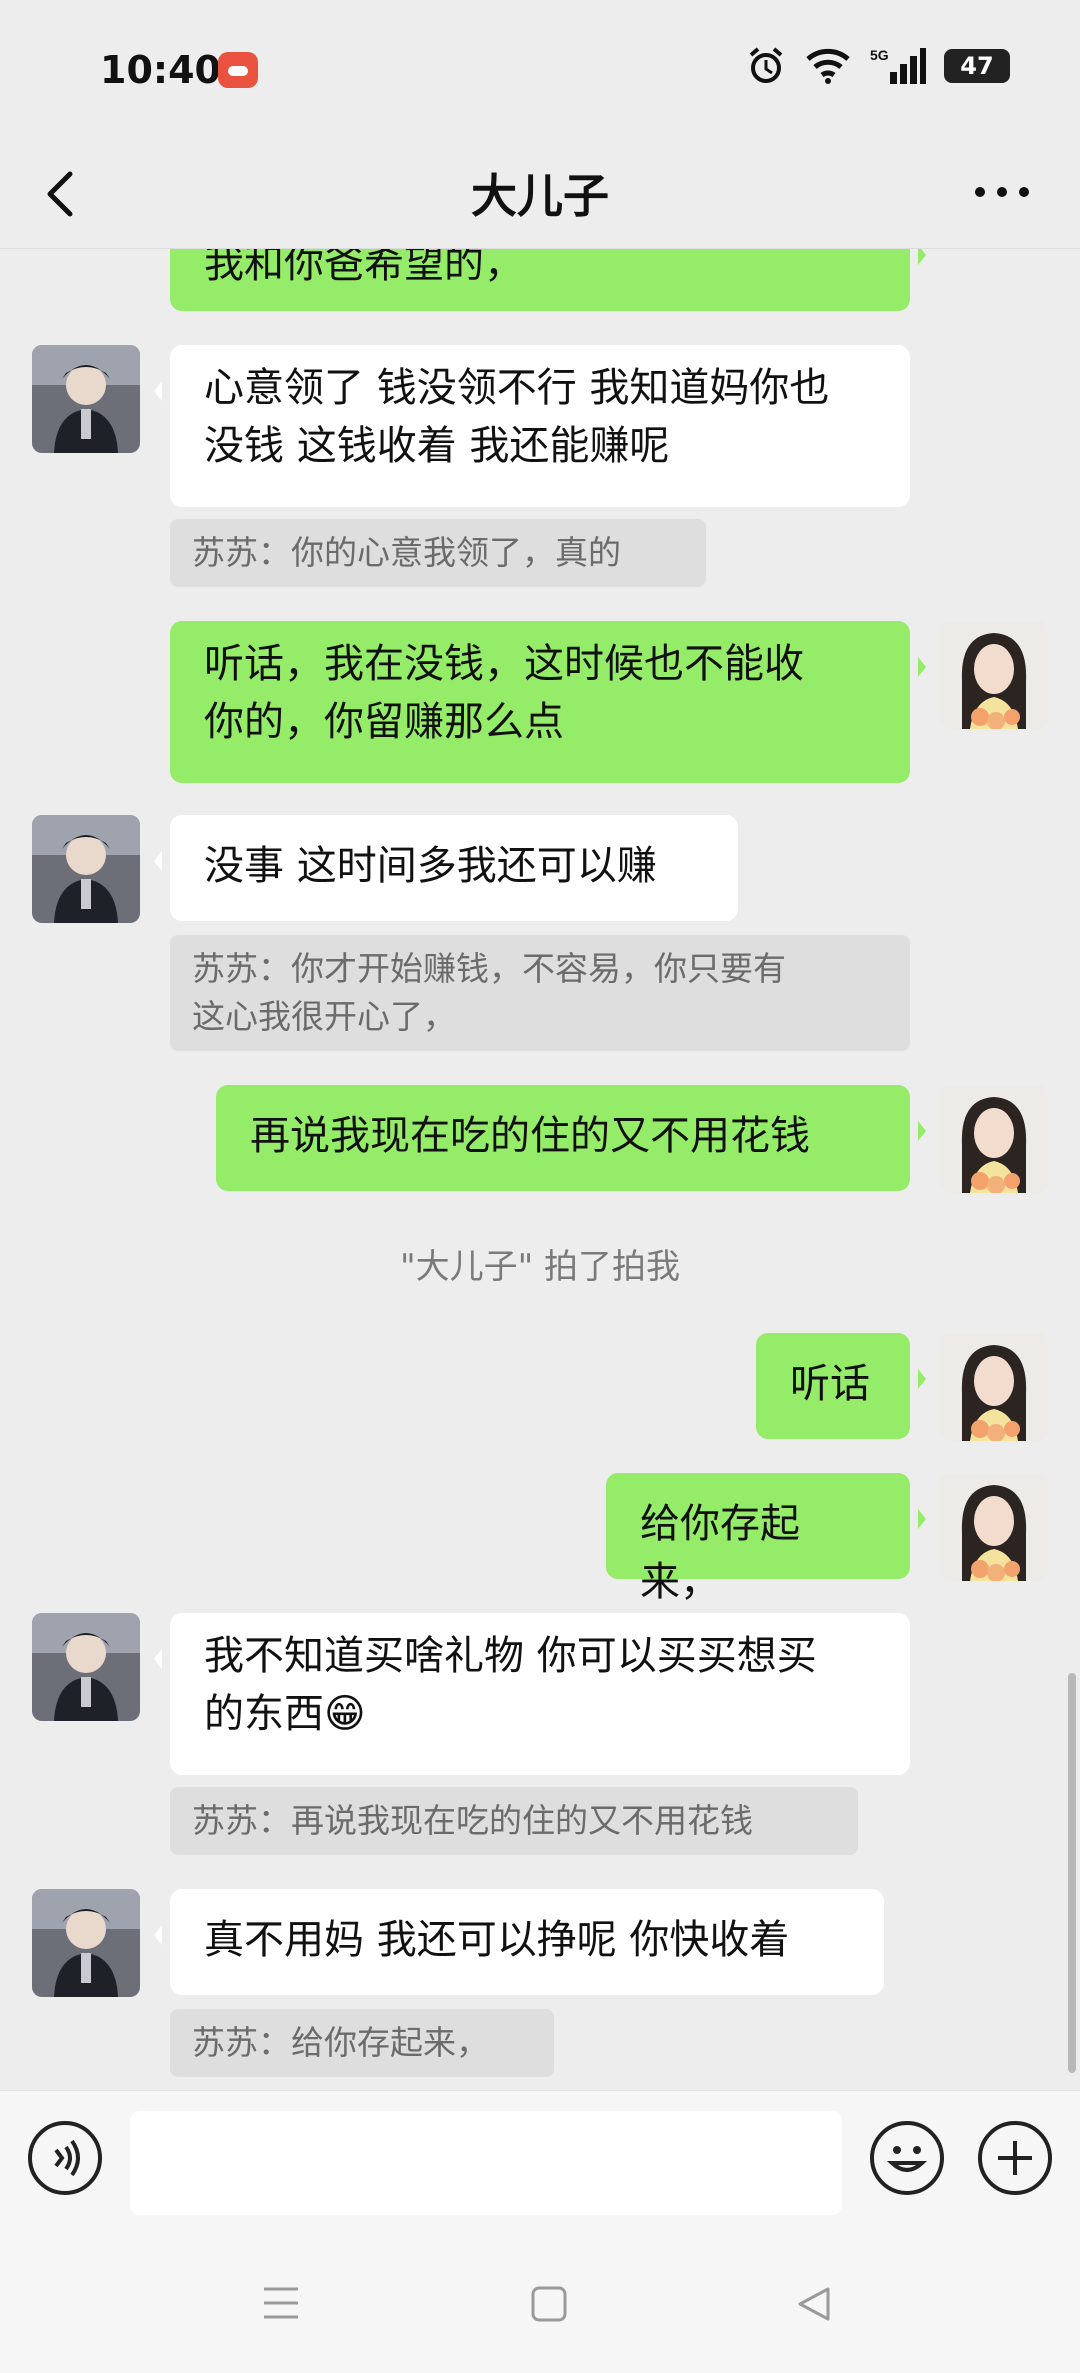 Image resolution: width=1080 pixels, height=2373 pixels. What do you see at coordinates (828, 66) in the screenshot?
I see `wifi-icon` at bounding box center [828, 66].